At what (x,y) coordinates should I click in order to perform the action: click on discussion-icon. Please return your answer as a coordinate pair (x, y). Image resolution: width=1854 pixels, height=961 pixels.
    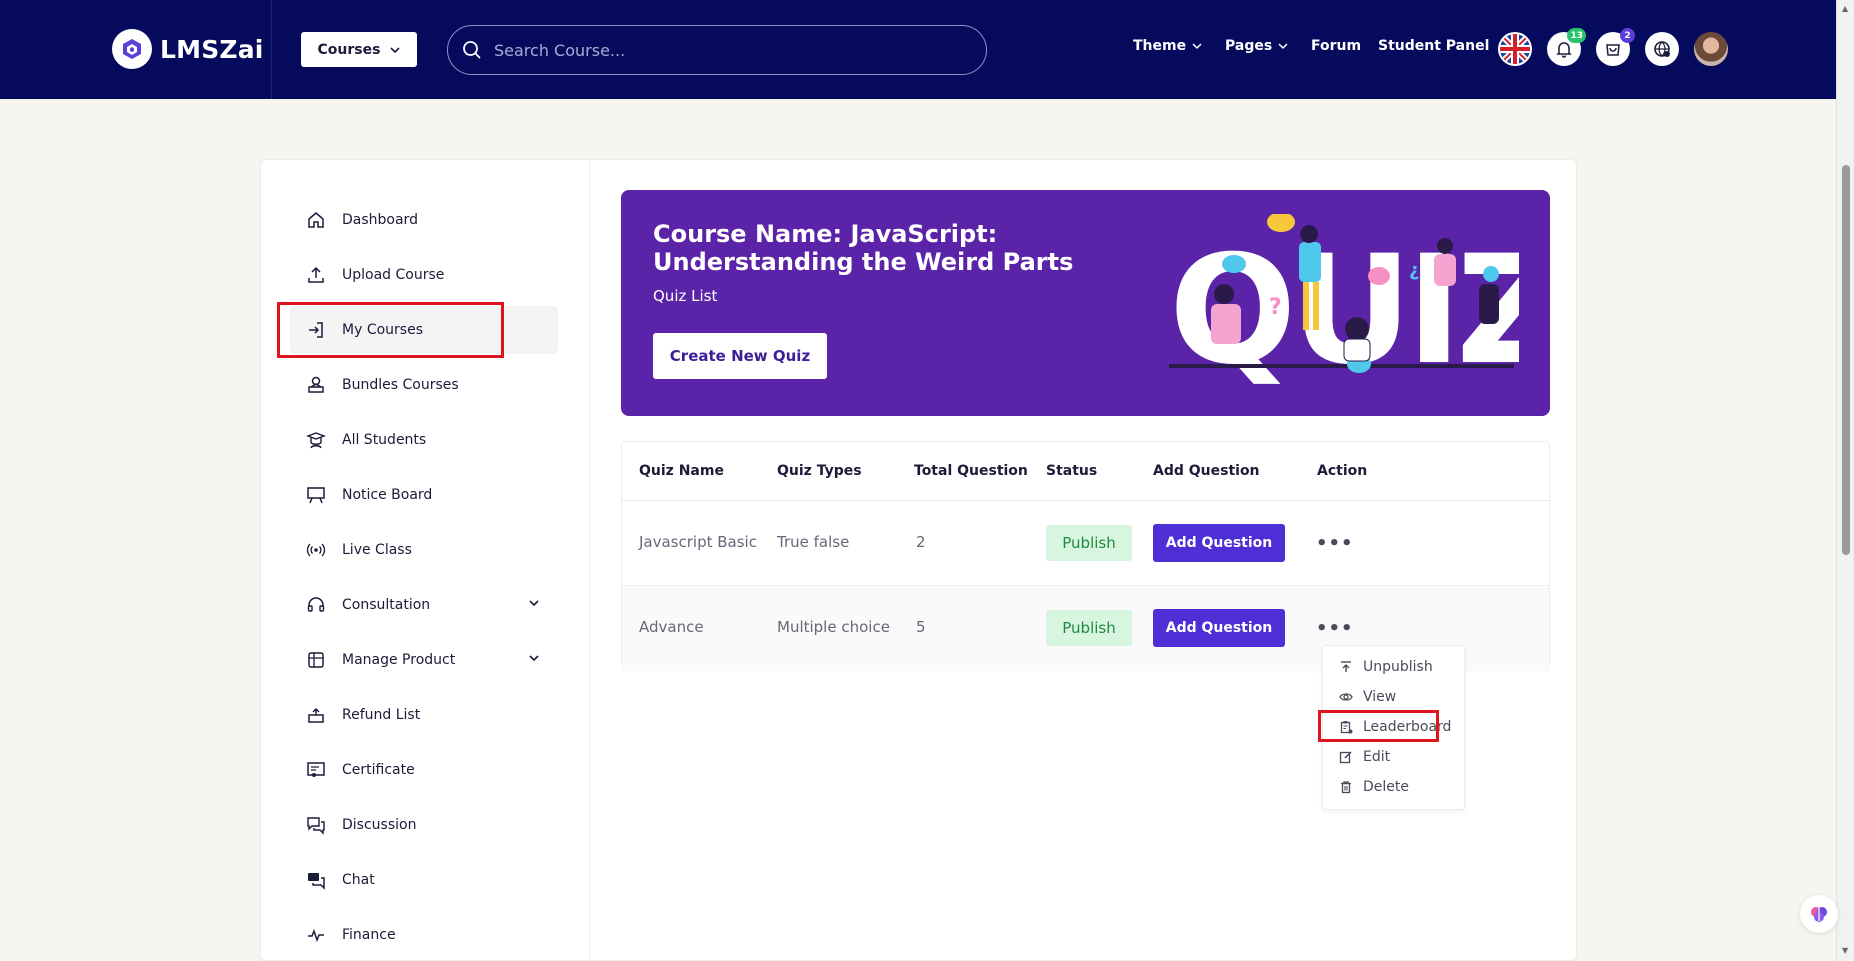
    Looking at the image, I should click on (316, 825).